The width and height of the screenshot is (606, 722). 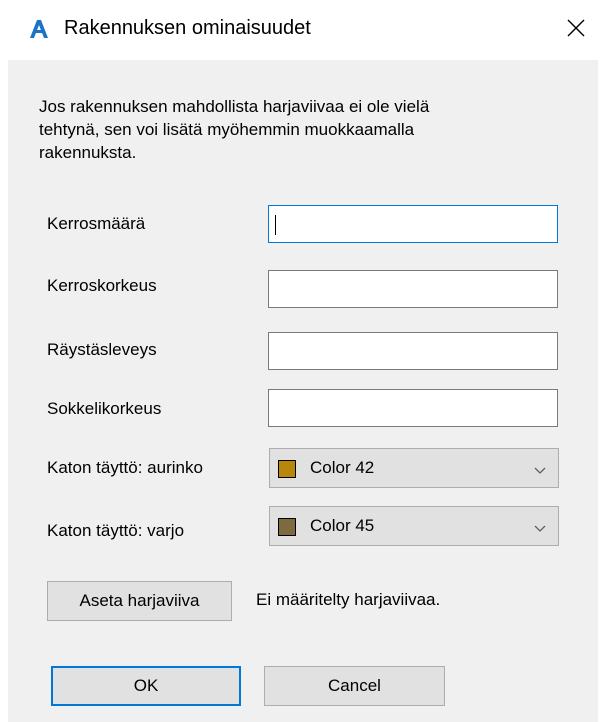 I want to click on text-caret, so click(x=275, y=225).